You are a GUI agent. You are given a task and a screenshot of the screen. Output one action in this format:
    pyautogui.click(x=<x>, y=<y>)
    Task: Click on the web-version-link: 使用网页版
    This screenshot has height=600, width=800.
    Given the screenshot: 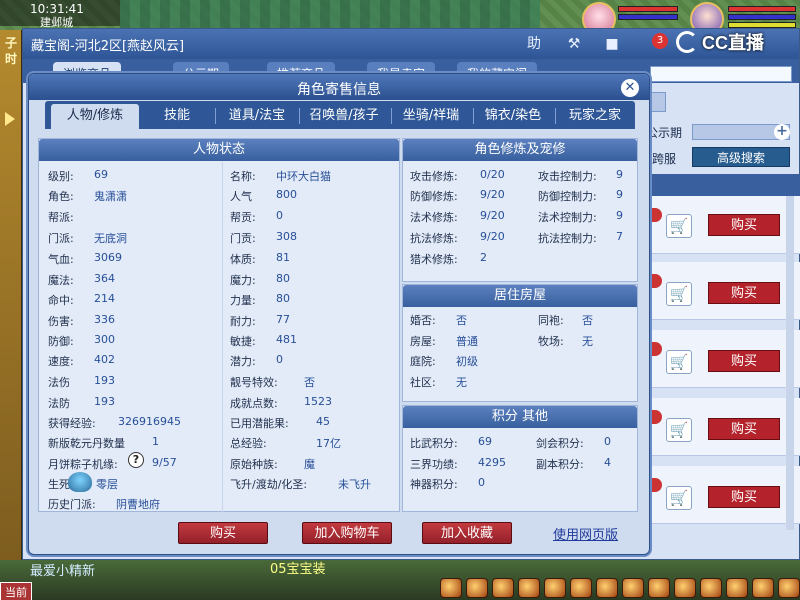 What is the action you would take?
    pyautogui.click(x=585, y=533)
    